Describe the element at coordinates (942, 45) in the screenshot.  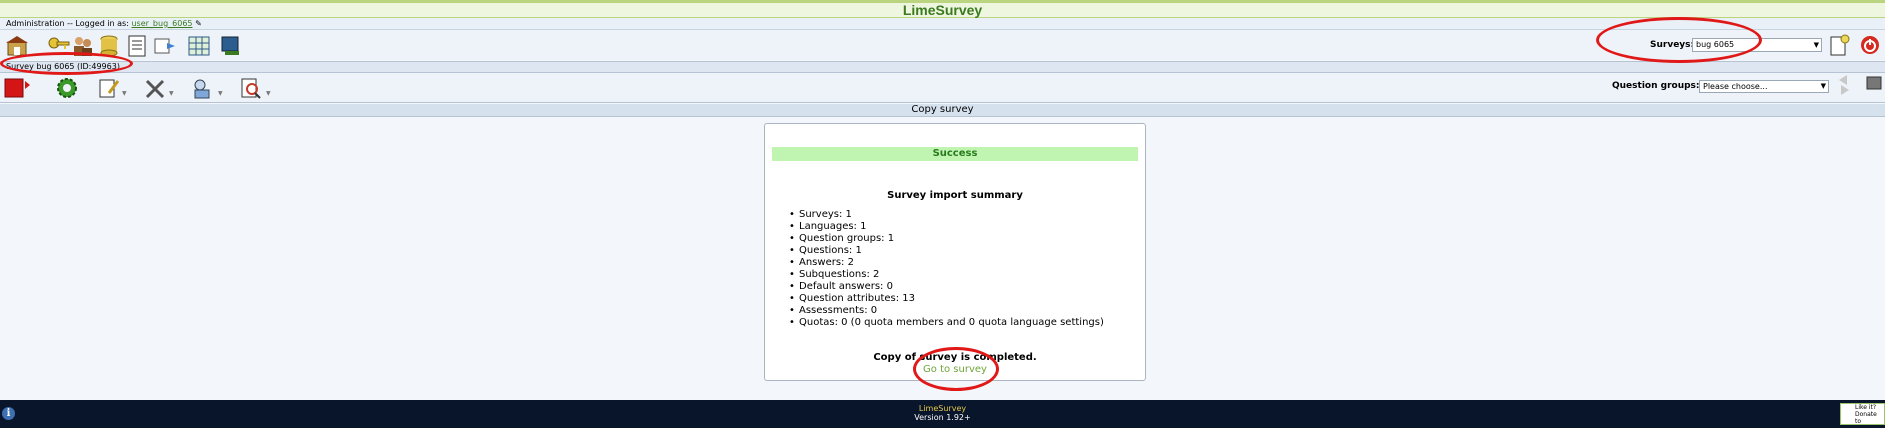
I see `main-toolbar` at that location.